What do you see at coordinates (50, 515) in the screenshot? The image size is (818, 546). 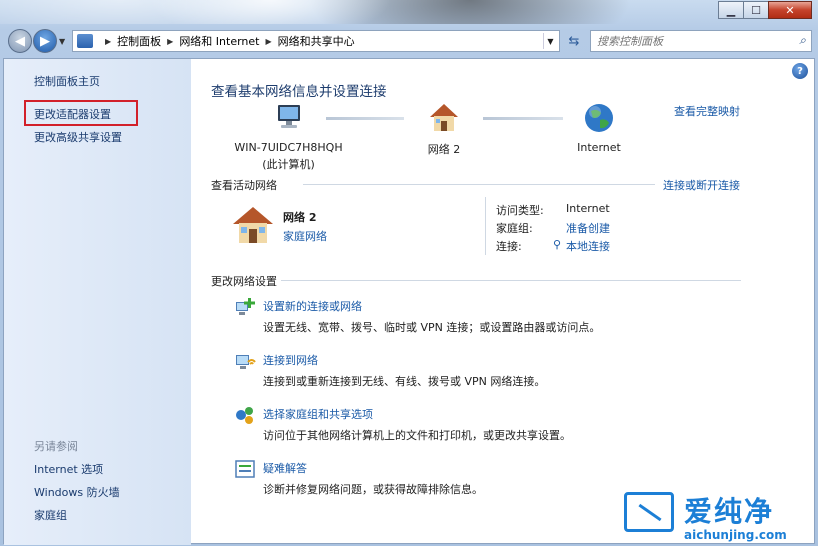 I see `sidebar-link-homegroup: 家庭组` at bounding box center [50, 515].